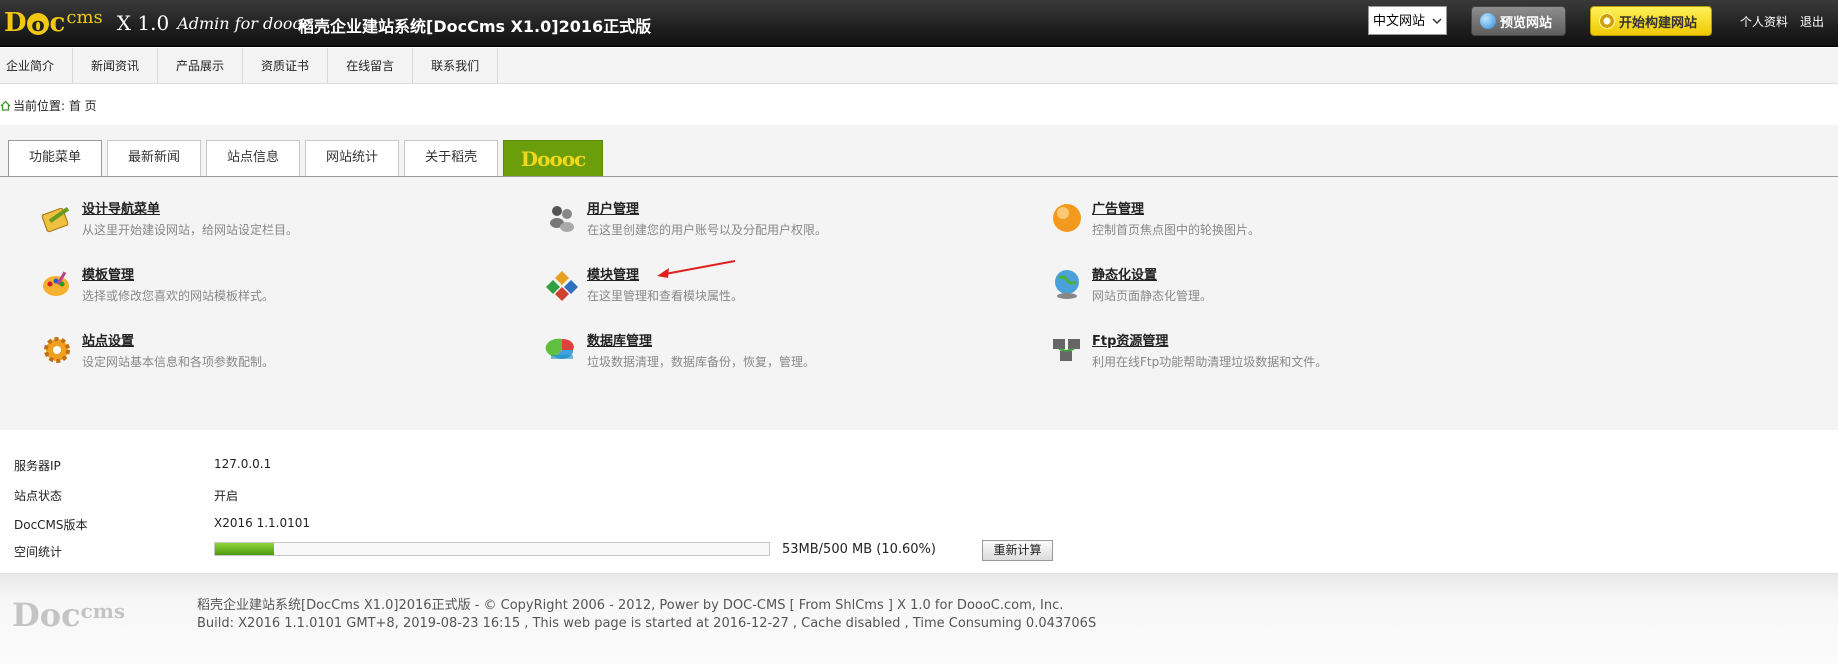 The image size is (1838, 664). I want to click on menu-desc: 从这里开始建设网站，给网站设定栏目。, so click(190, 230).